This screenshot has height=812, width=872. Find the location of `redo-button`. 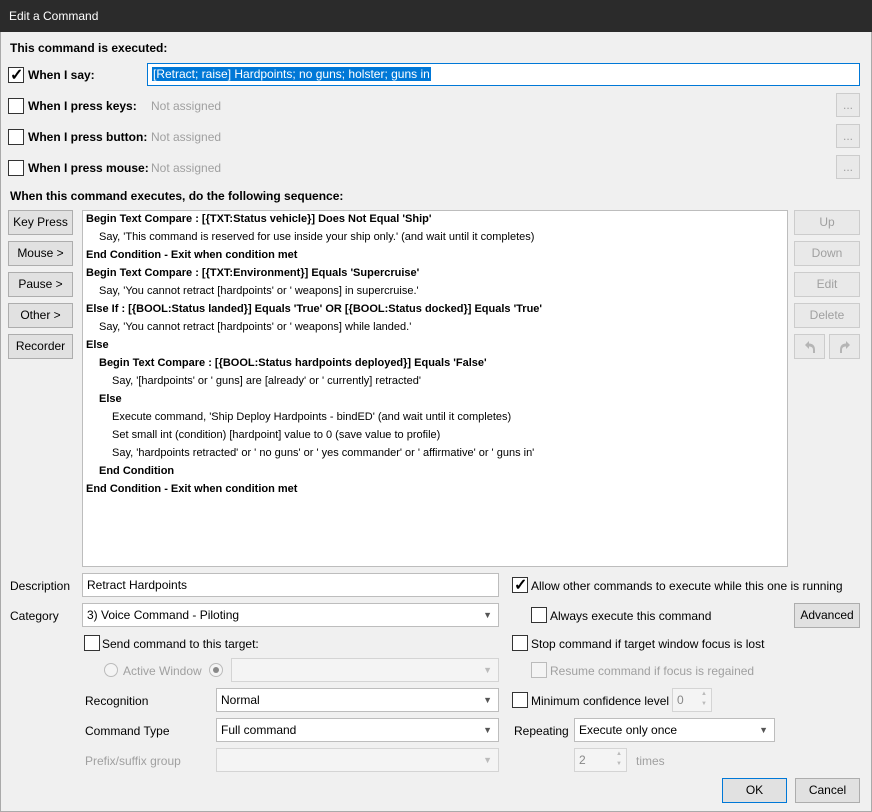

redo-button is located at coordinates (844, 346).